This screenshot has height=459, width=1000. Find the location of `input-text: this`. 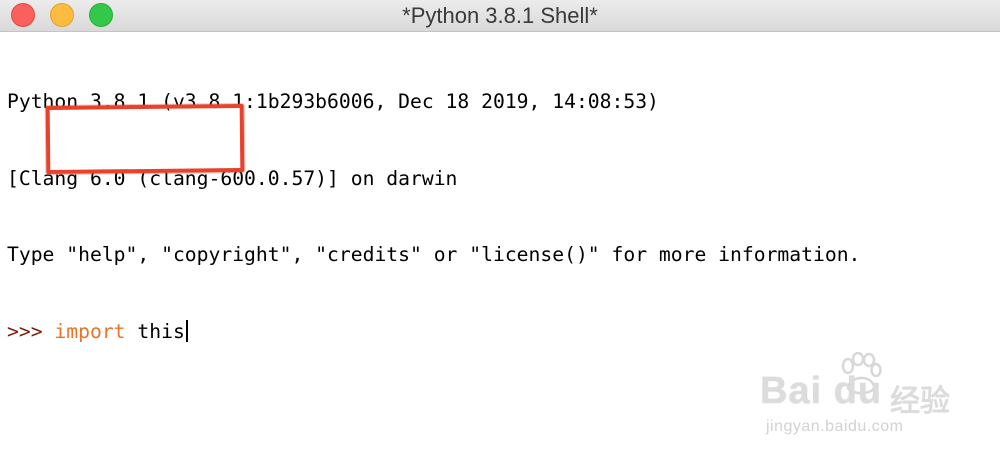

input-text: this is located at coordinates (161, 331).